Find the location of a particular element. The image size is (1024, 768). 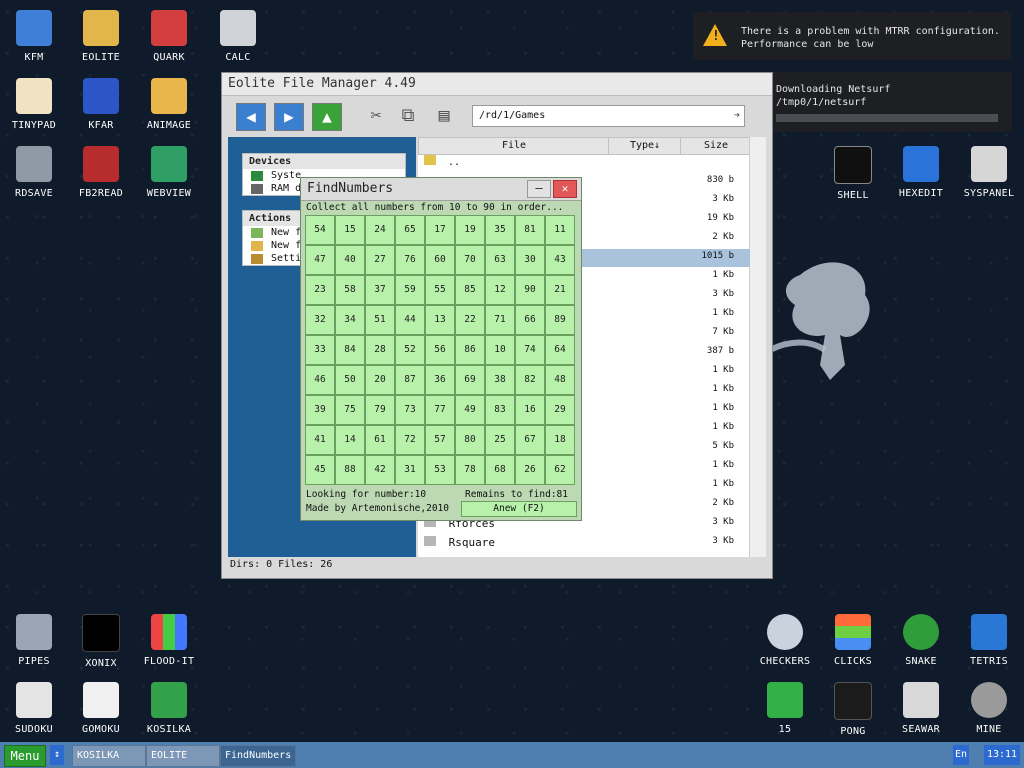

grid-cell: 27 is located at coordinates (380, 260).